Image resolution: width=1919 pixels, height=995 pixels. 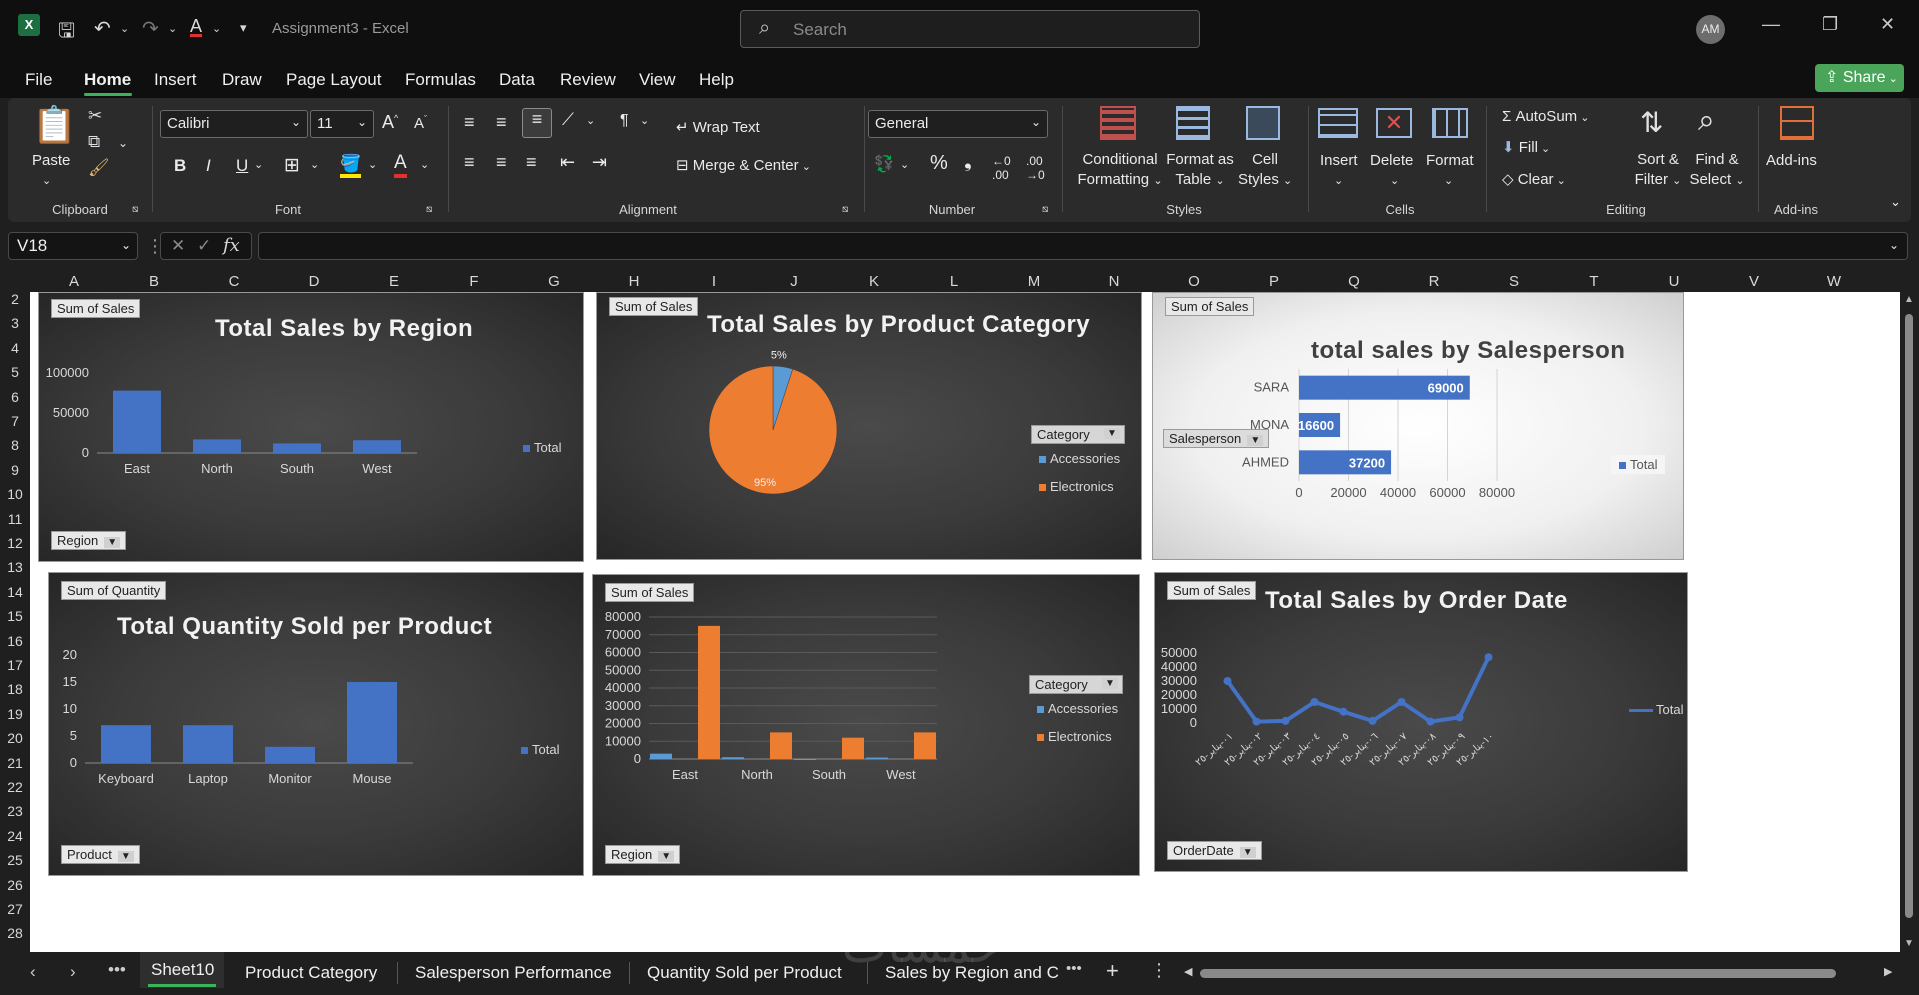 I want to click on column-header: G, so click(x=554, y=281).